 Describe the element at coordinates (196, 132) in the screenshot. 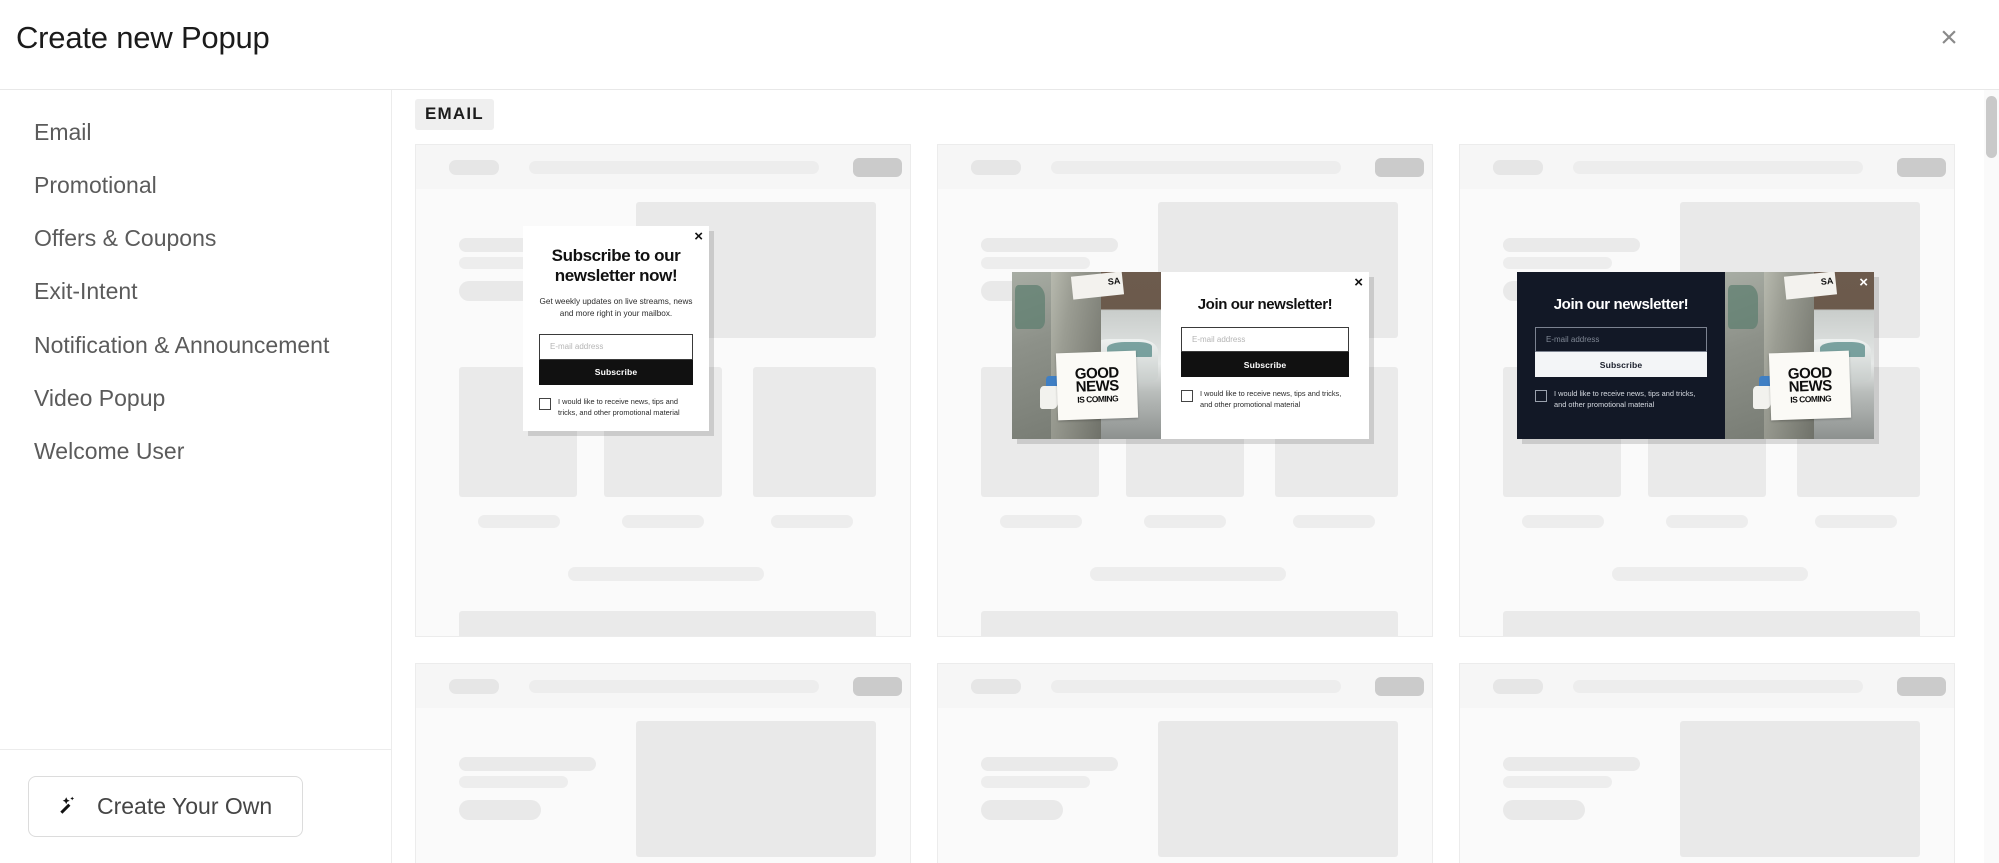

I see `sidebar-item-email: Email` at that location.